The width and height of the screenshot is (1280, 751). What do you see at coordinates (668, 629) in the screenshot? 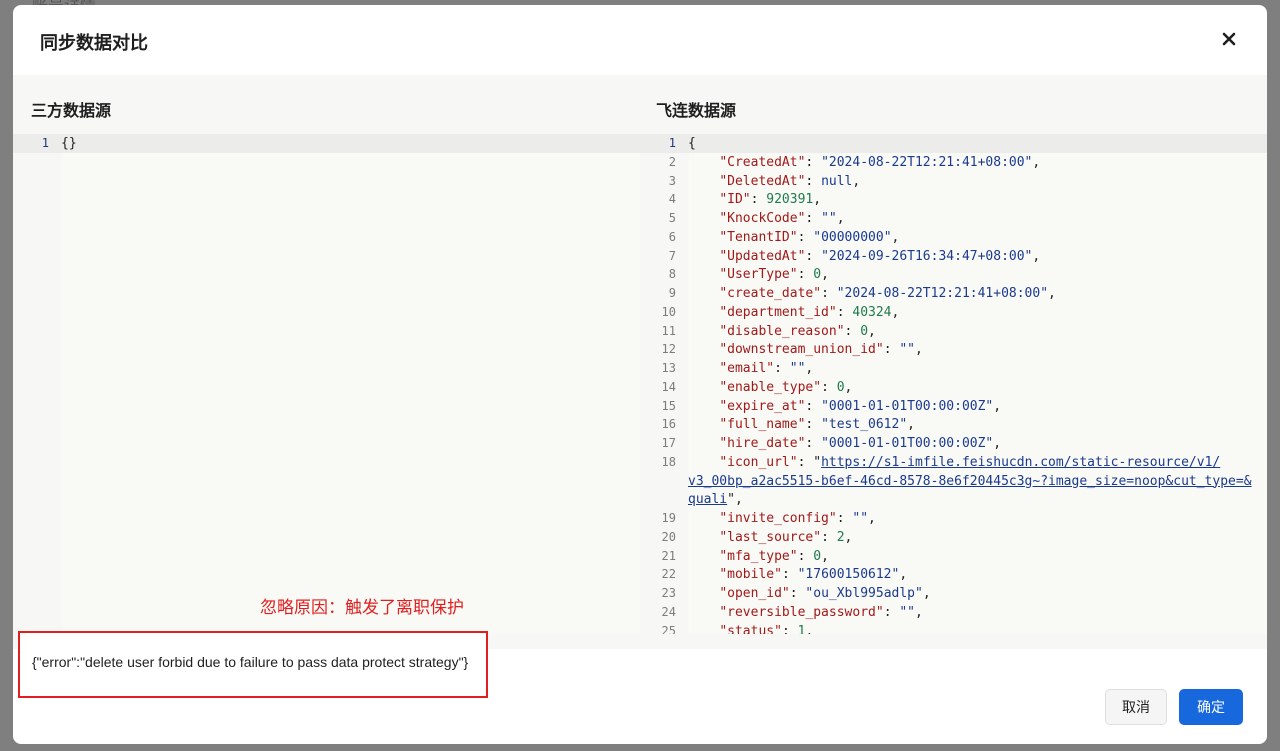
I see `line-number: 25` at bounding box center [668, 629].